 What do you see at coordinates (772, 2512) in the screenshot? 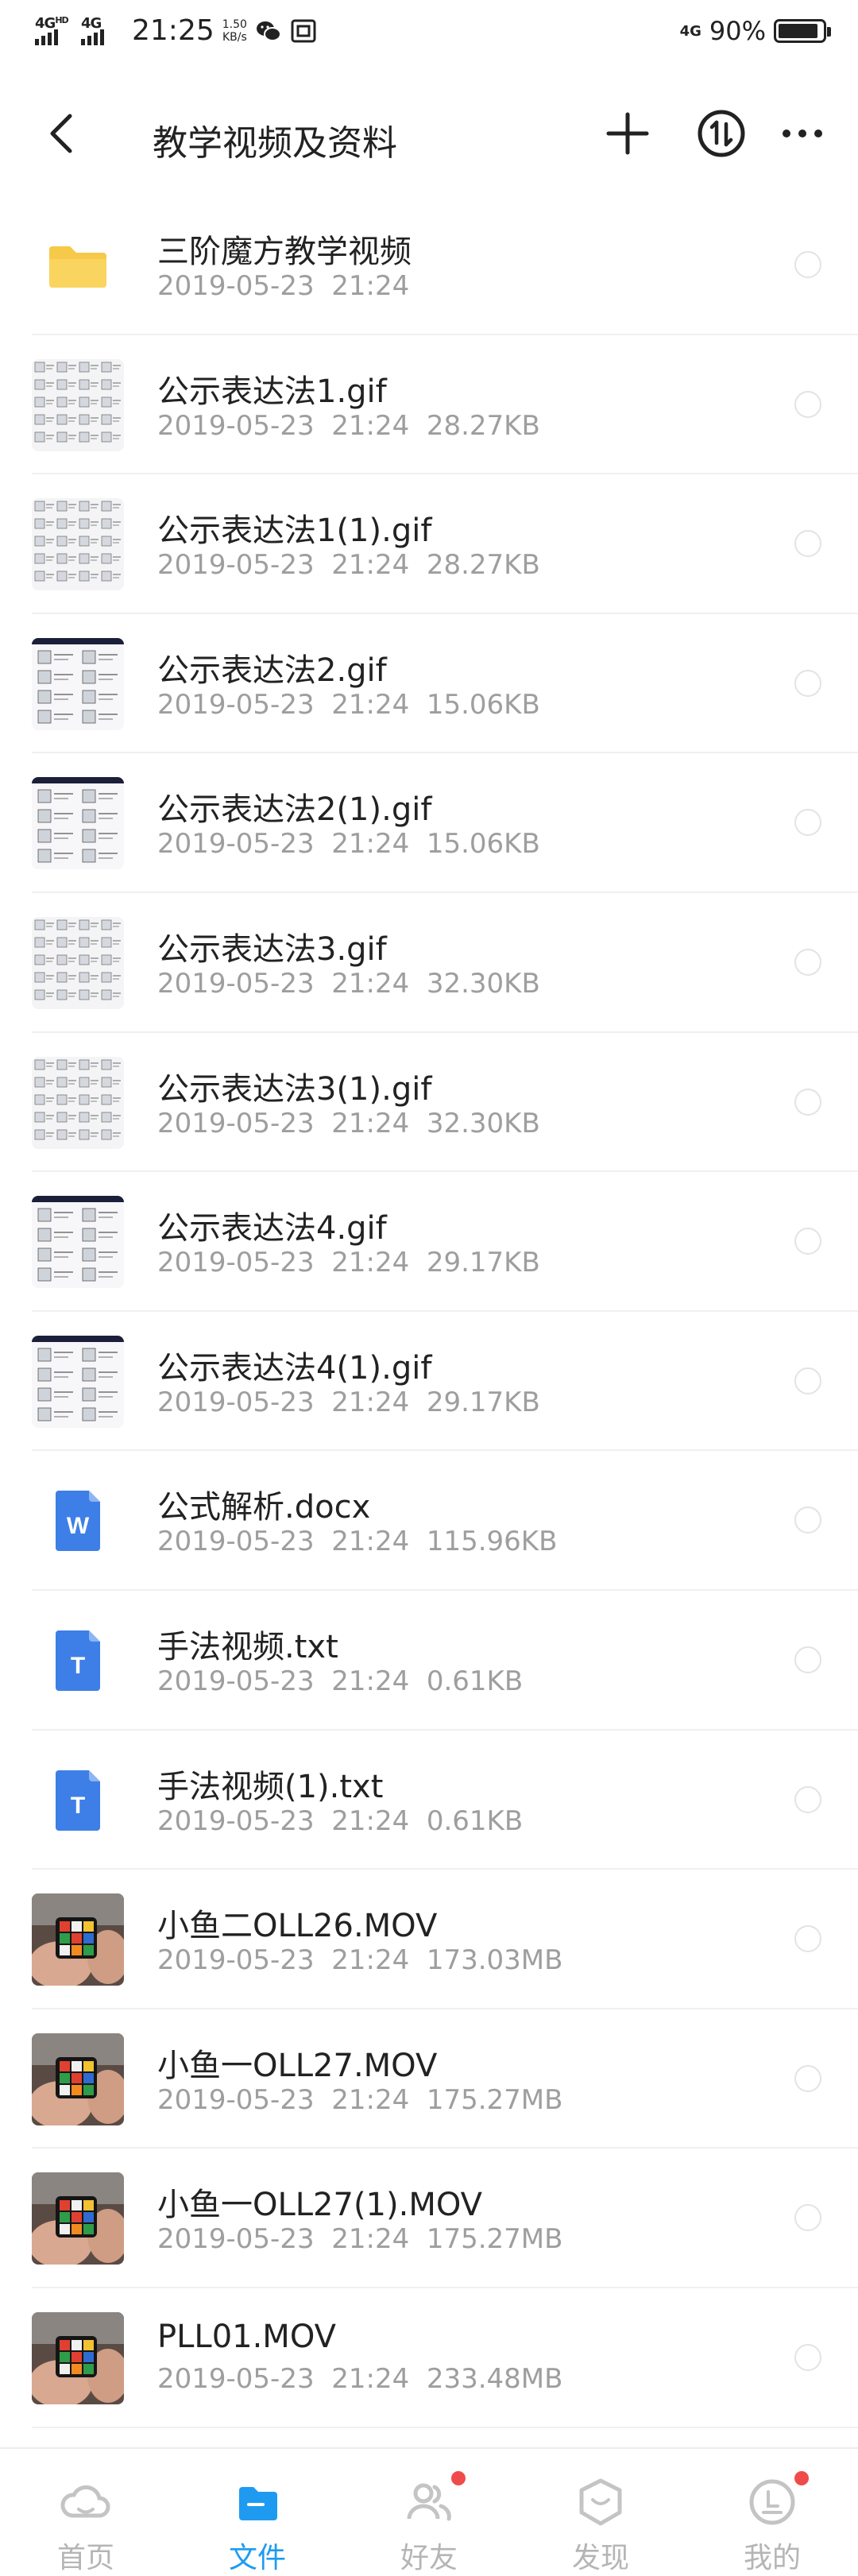
I see `tab-profile: 我的` at bounding box center [772, 2512].